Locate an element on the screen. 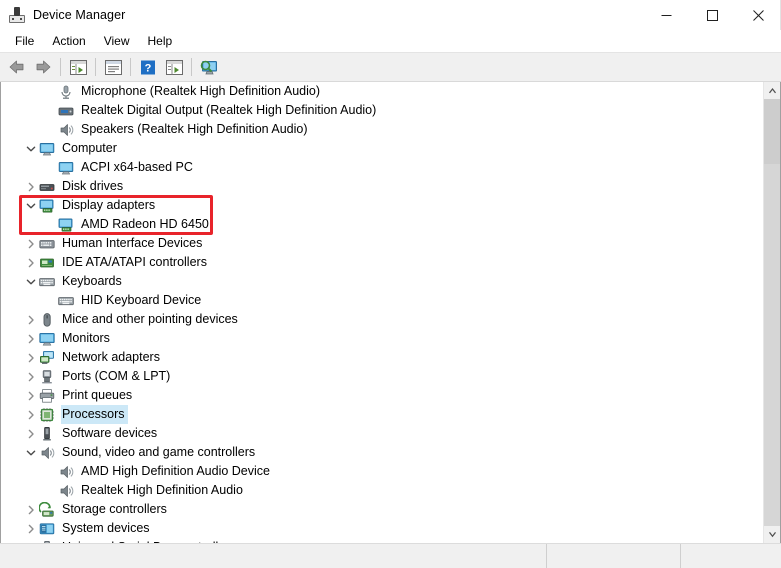 The width and height of the screenshot is (781, 568). port-icon is located at coordinates (47, 377).